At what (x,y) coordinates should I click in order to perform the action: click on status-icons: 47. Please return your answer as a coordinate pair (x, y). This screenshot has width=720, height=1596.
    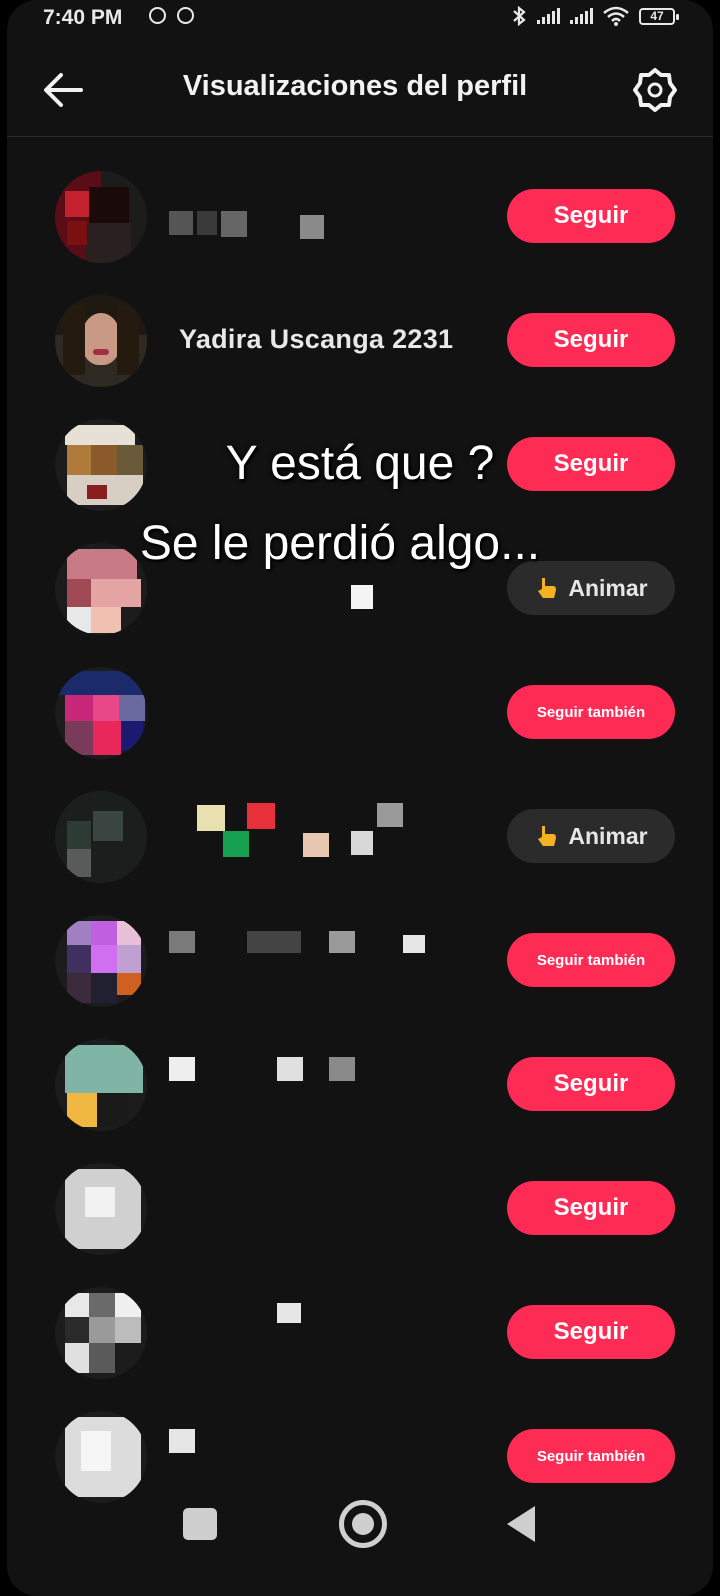
    Looking at the image, I should click on (595, 16).